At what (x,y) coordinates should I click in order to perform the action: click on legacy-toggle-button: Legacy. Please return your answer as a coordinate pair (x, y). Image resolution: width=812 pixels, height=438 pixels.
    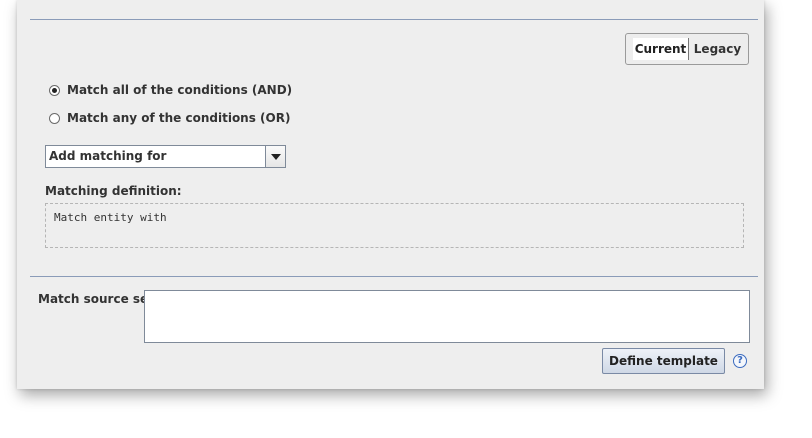
    Looking at the image, I should click on (717, 49).